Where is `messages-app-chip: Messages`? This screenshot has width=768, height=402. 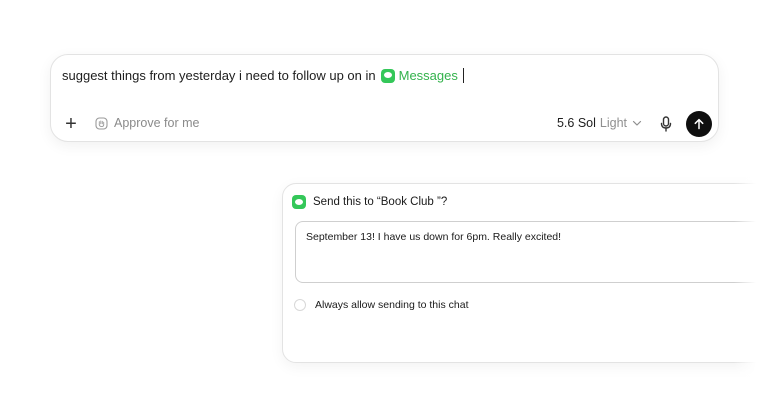 messages-app-chip: Messages is located at coordinates (419, 75).